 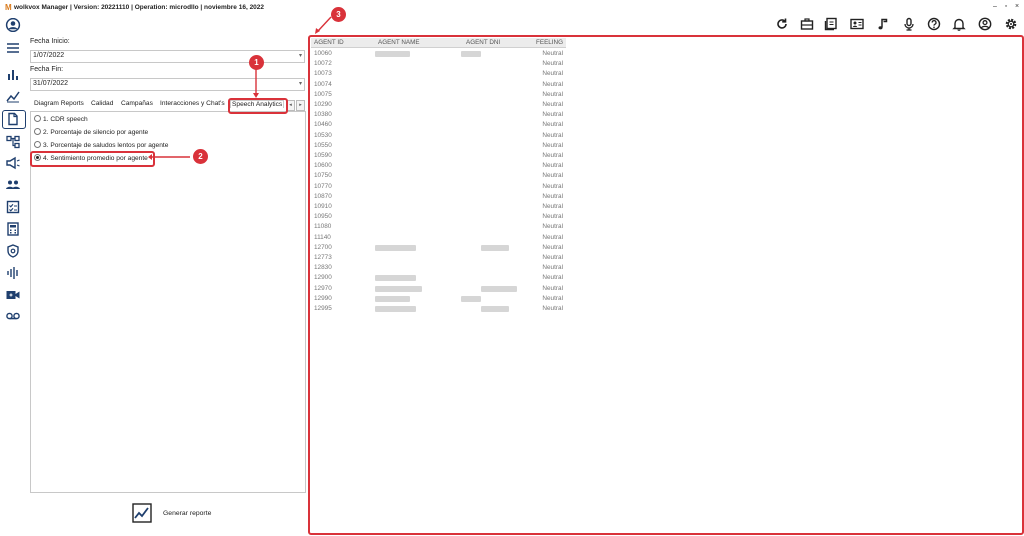 What do you see at coordinates (240, 88) in the screenshot?
I see `callout-arrows` at bounding box center [240, 88].